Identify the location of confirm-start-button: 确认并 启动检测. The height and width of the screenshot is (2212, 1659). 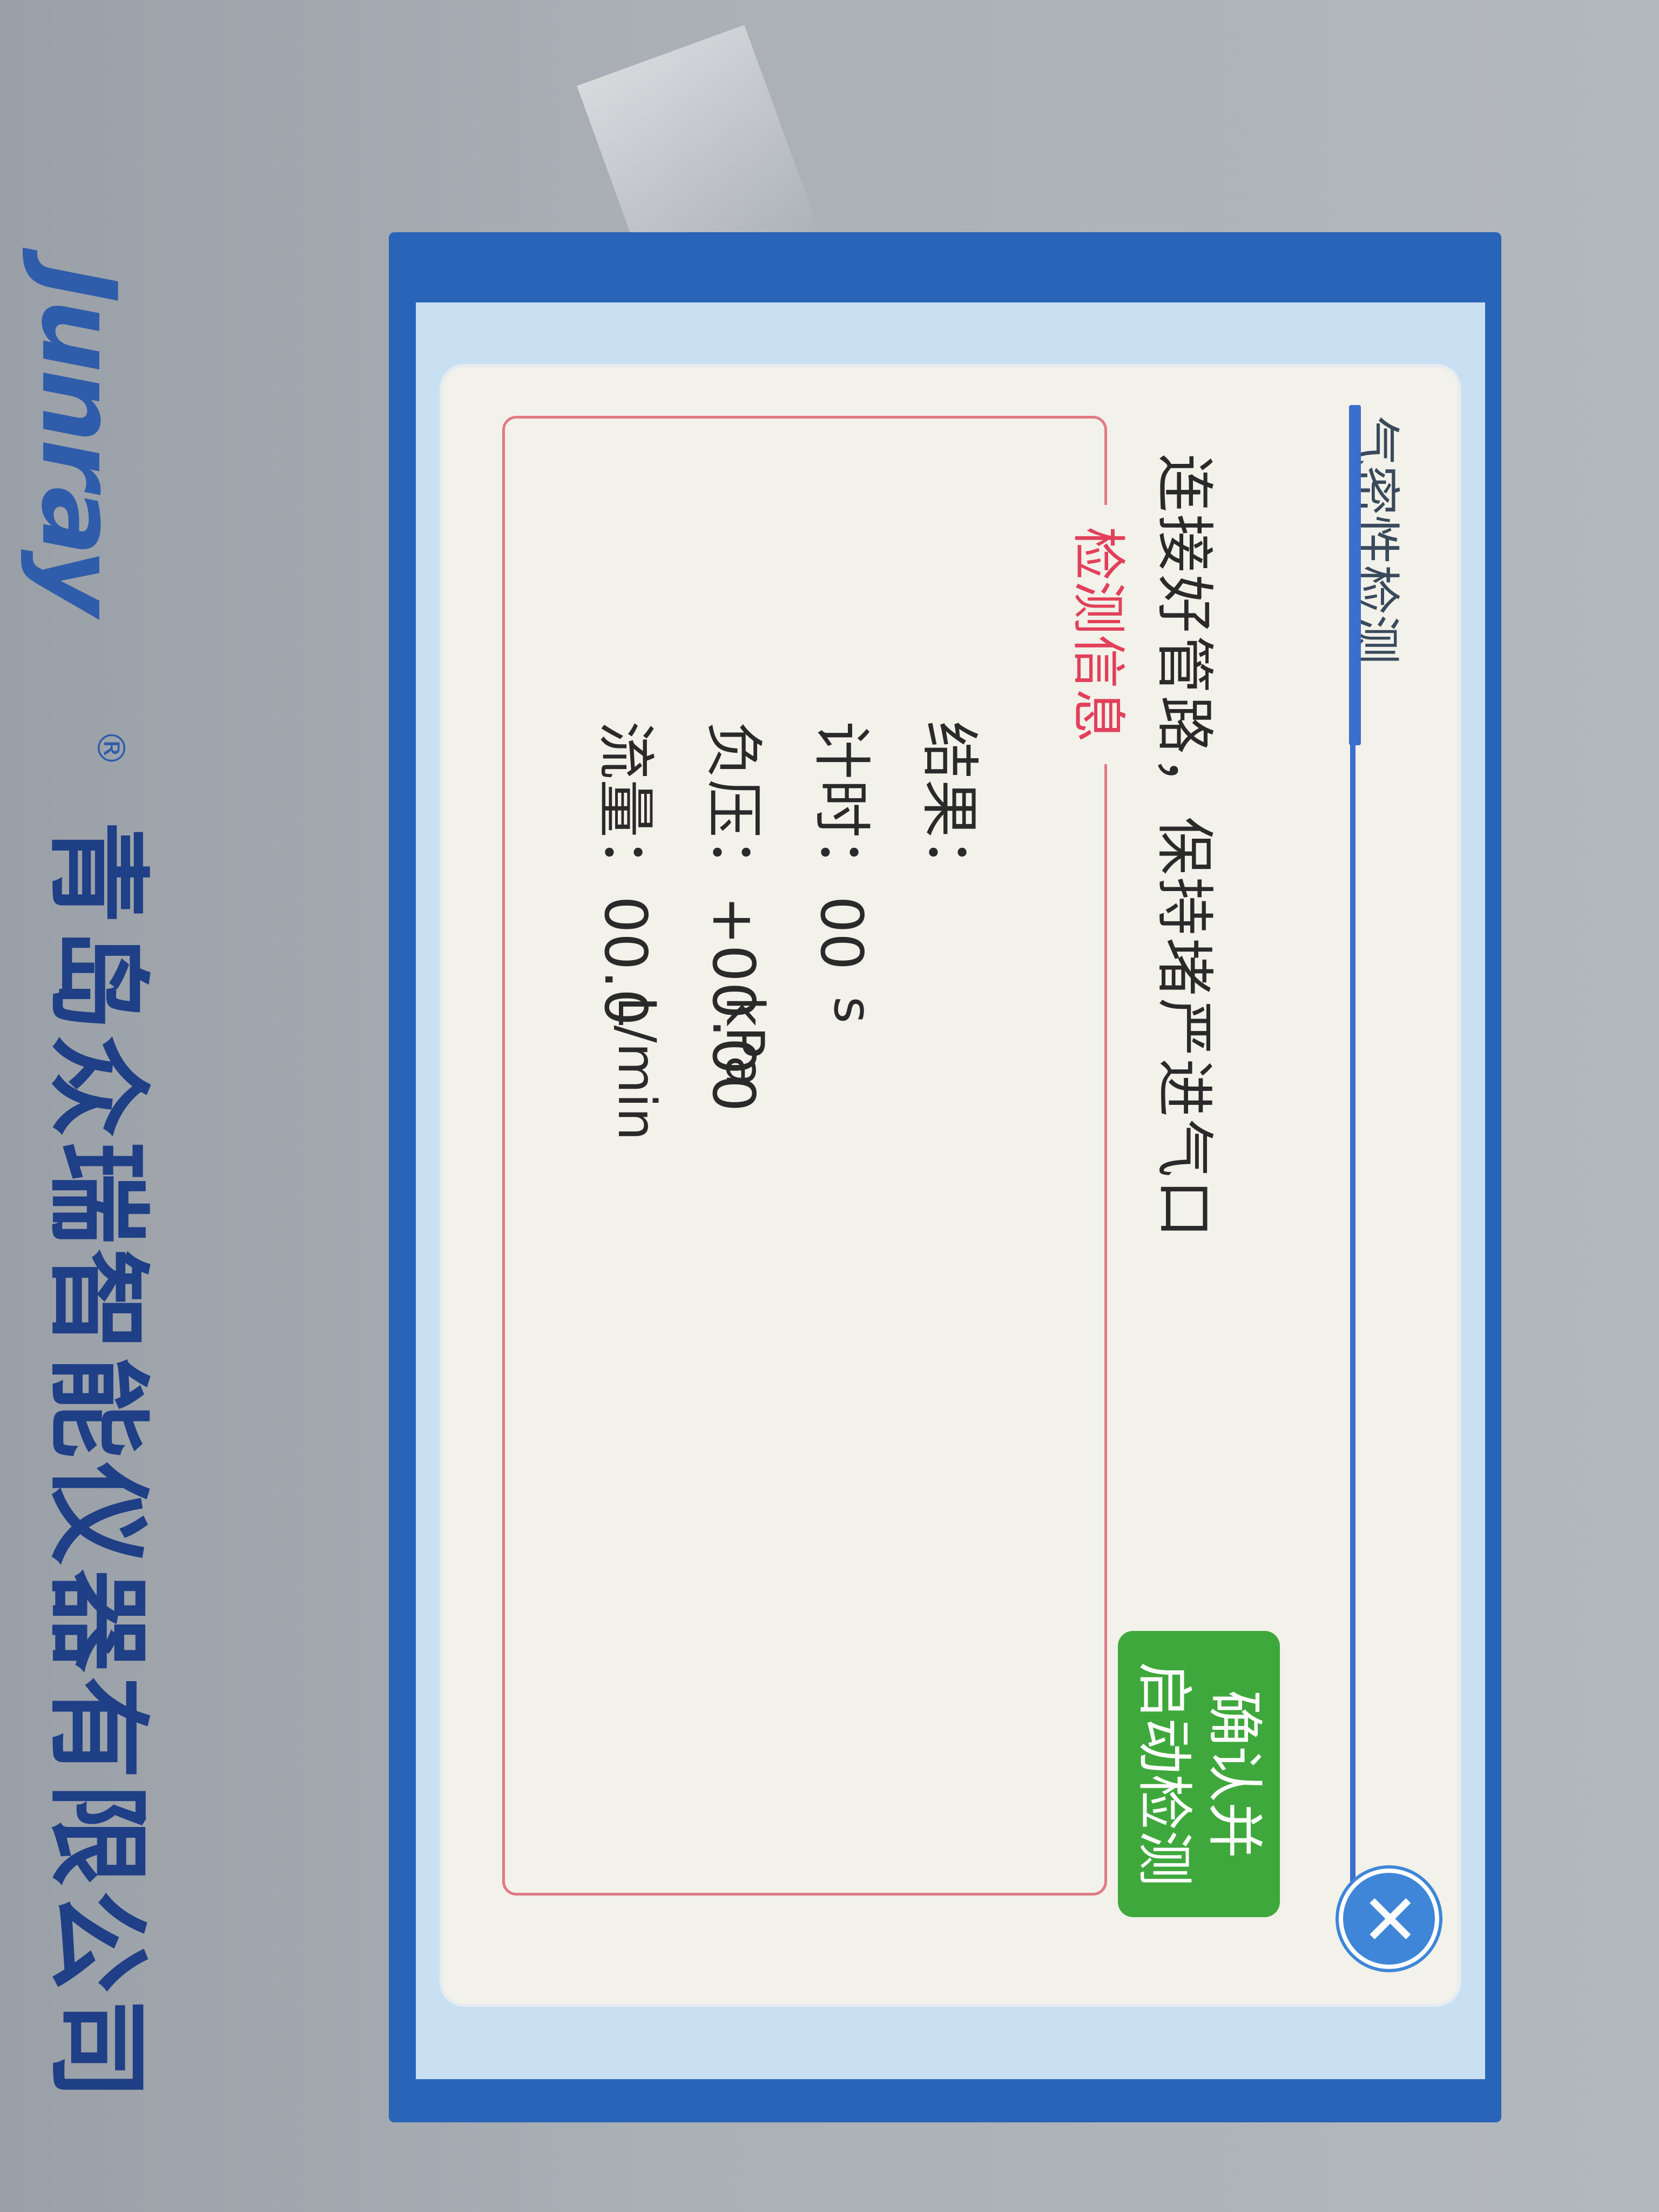
(1199, 1774).